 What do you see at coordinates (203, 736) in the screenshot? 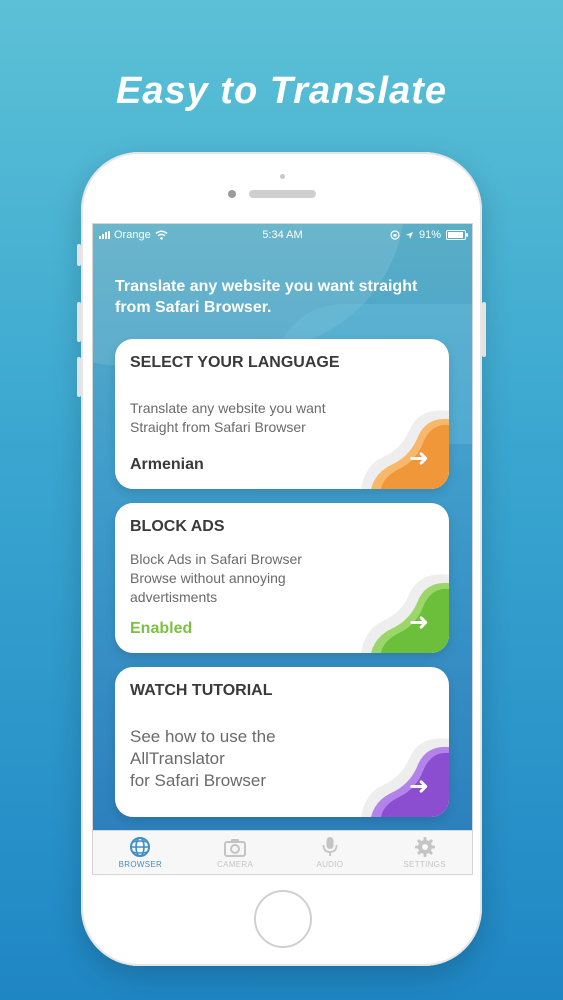
I see `card-description-line: See how to use the` at bounding box center [203, 736].